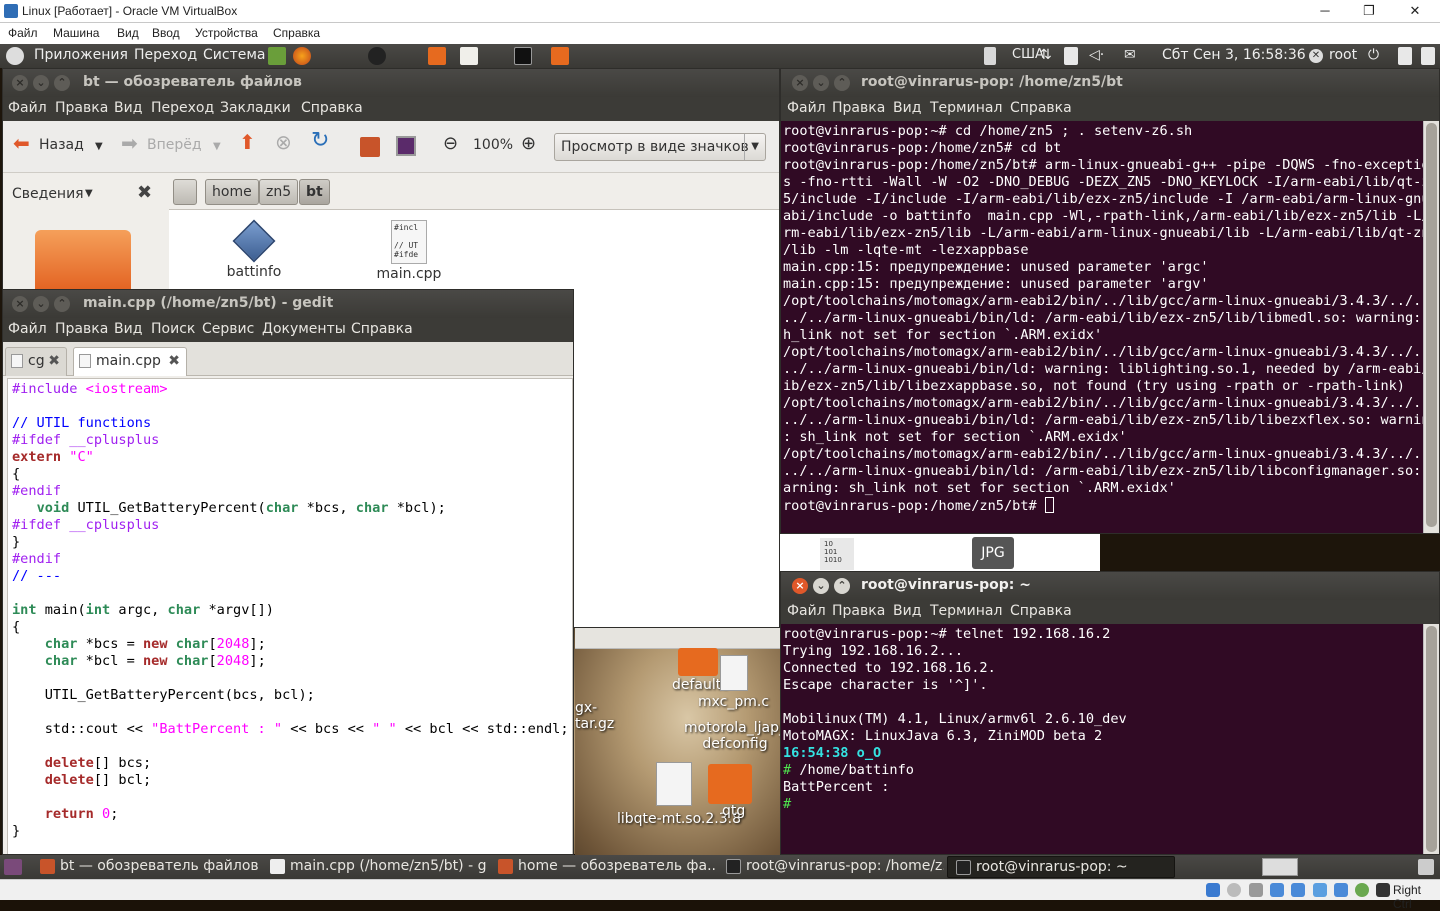 This screenshot has height=911, width=1440. I want to click on tab-cg: cg ✖, so click(36, 361).